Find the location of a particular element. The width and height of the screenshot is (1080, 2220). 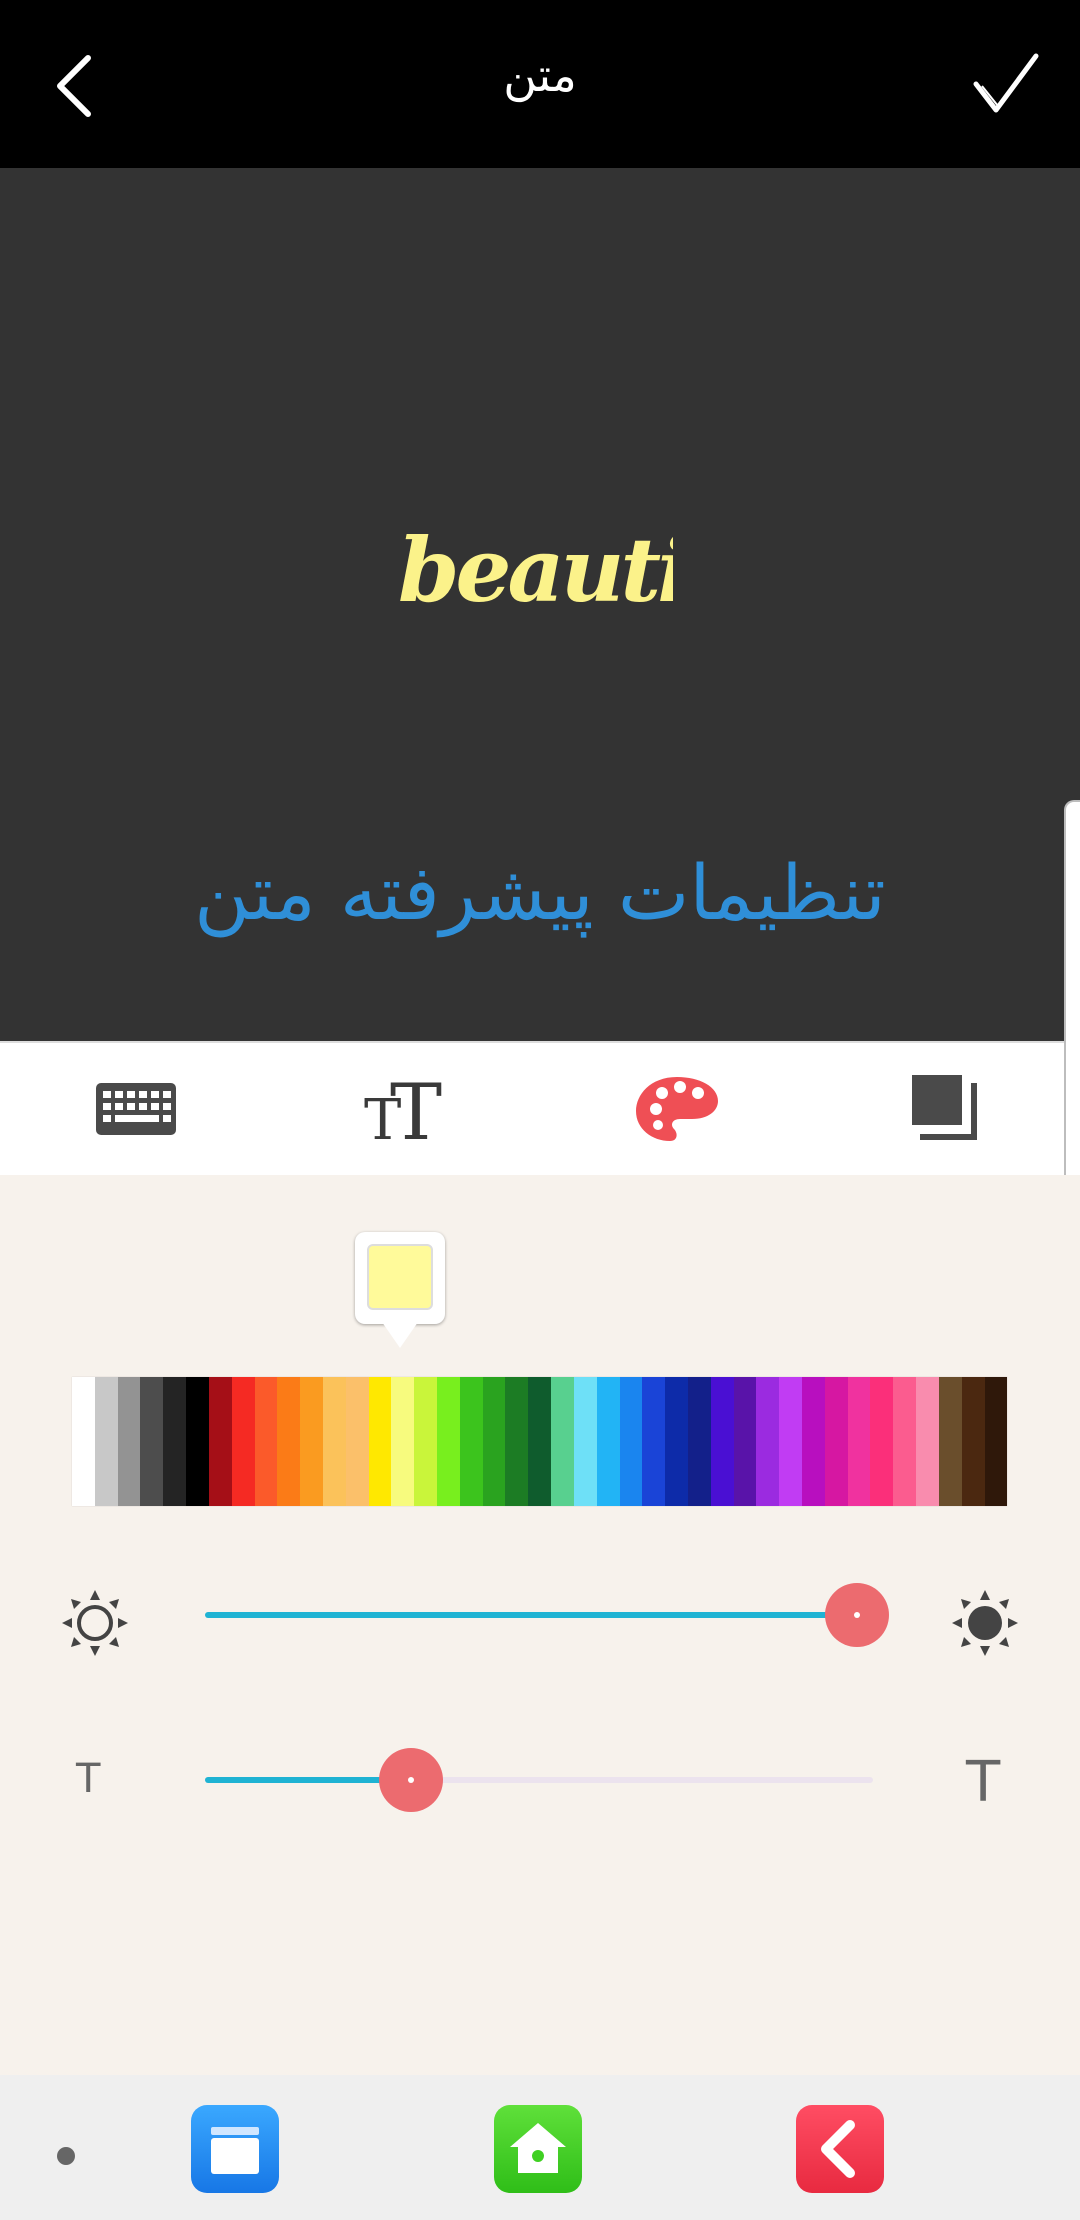

stack-icon is located at coordinates (235, 2150).